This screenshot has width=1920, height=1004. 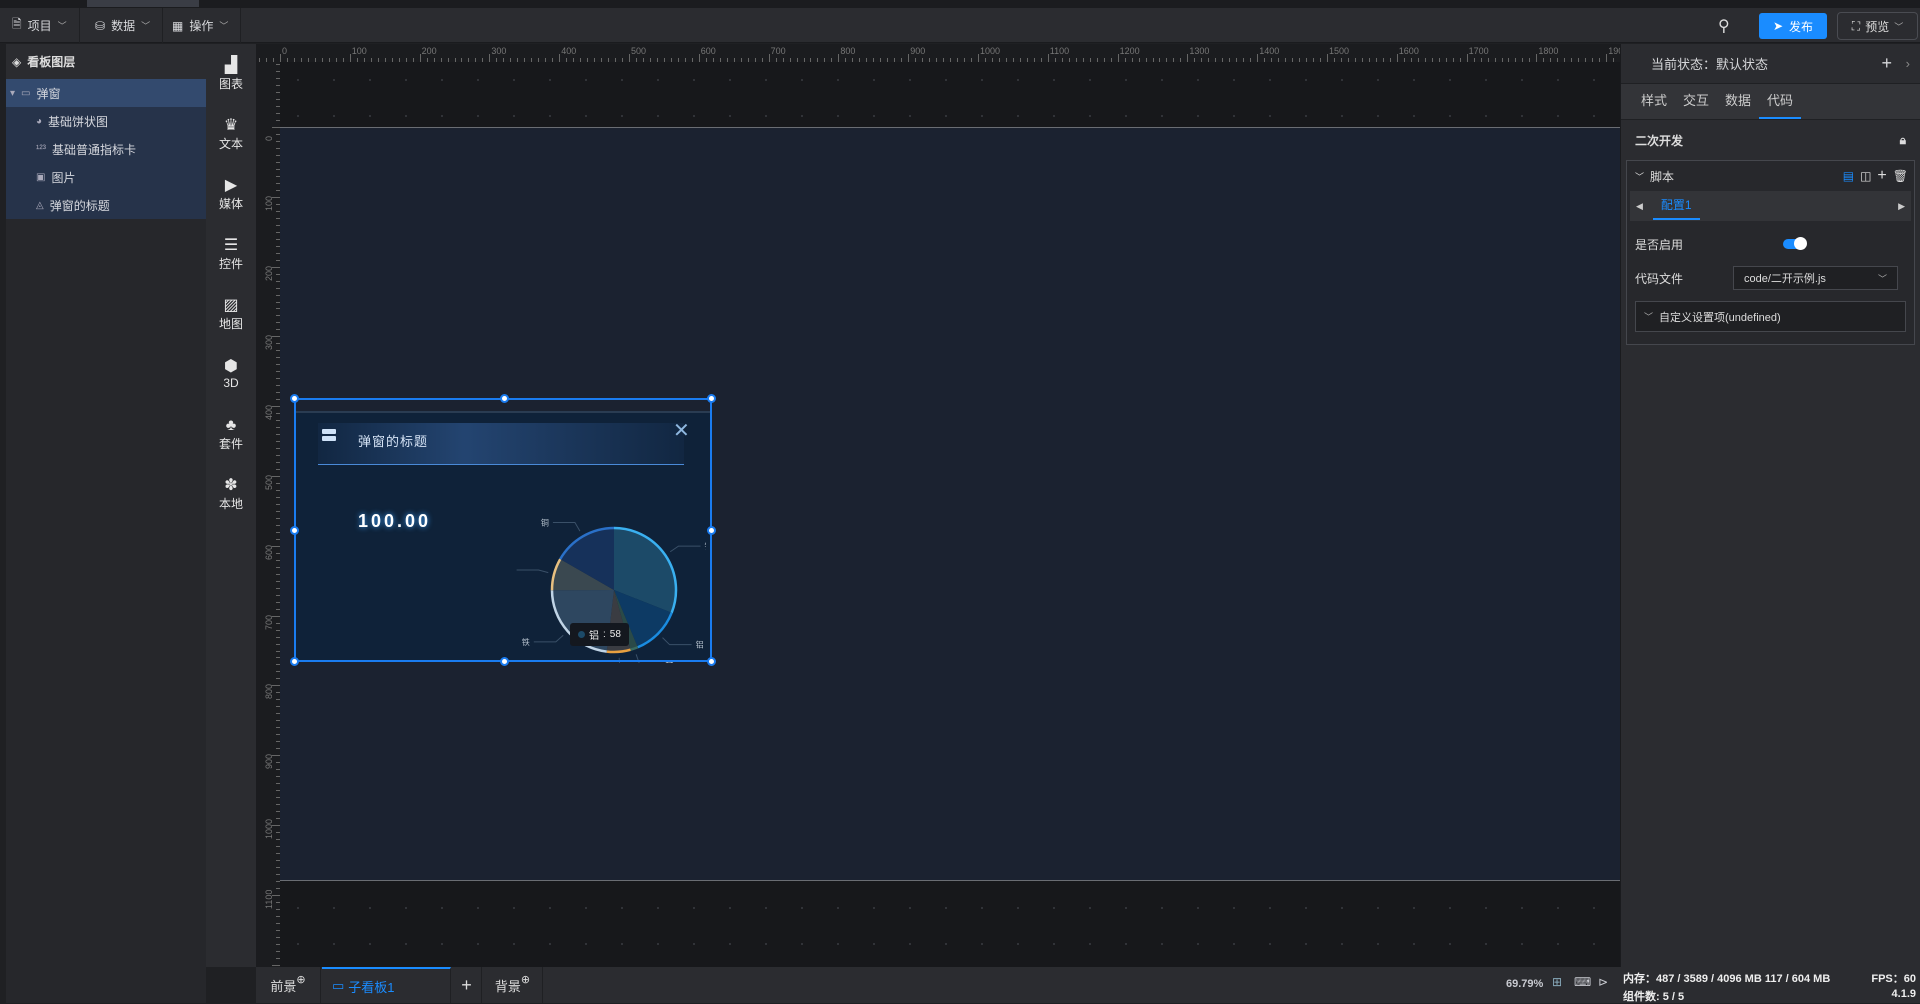 I want to click on top-toolbar: 🗎项目﹀ ⛁数据﹀ ▦操作﹀ ⚲ ➤发布 ⛶预览﹀, so click(x=960, y=25).